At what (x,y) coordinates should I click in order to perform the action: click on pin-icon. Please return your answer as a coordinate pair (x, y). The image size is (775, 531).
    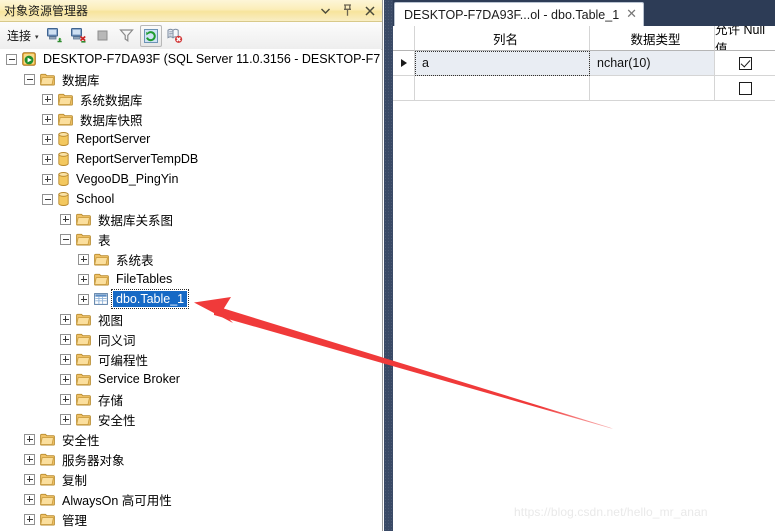
    Looking at the image, I should click on (347, 10).